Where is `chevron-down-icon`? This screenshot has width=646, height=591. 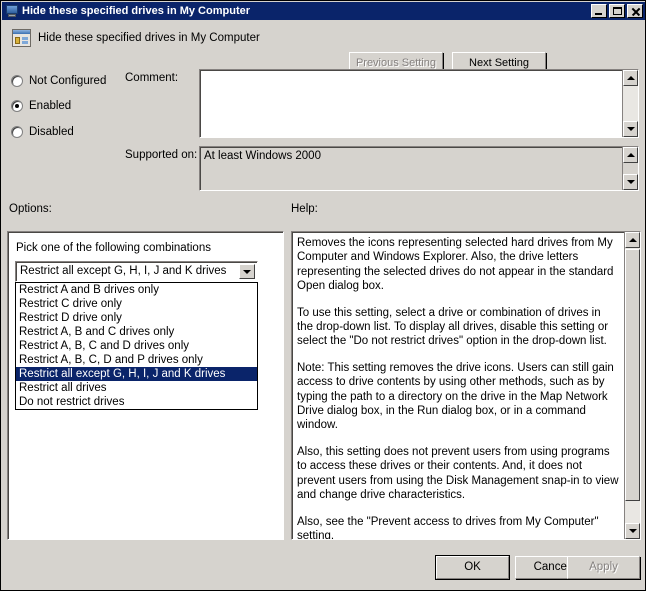 chevron-down-icon is located at coordinates (247, 271).